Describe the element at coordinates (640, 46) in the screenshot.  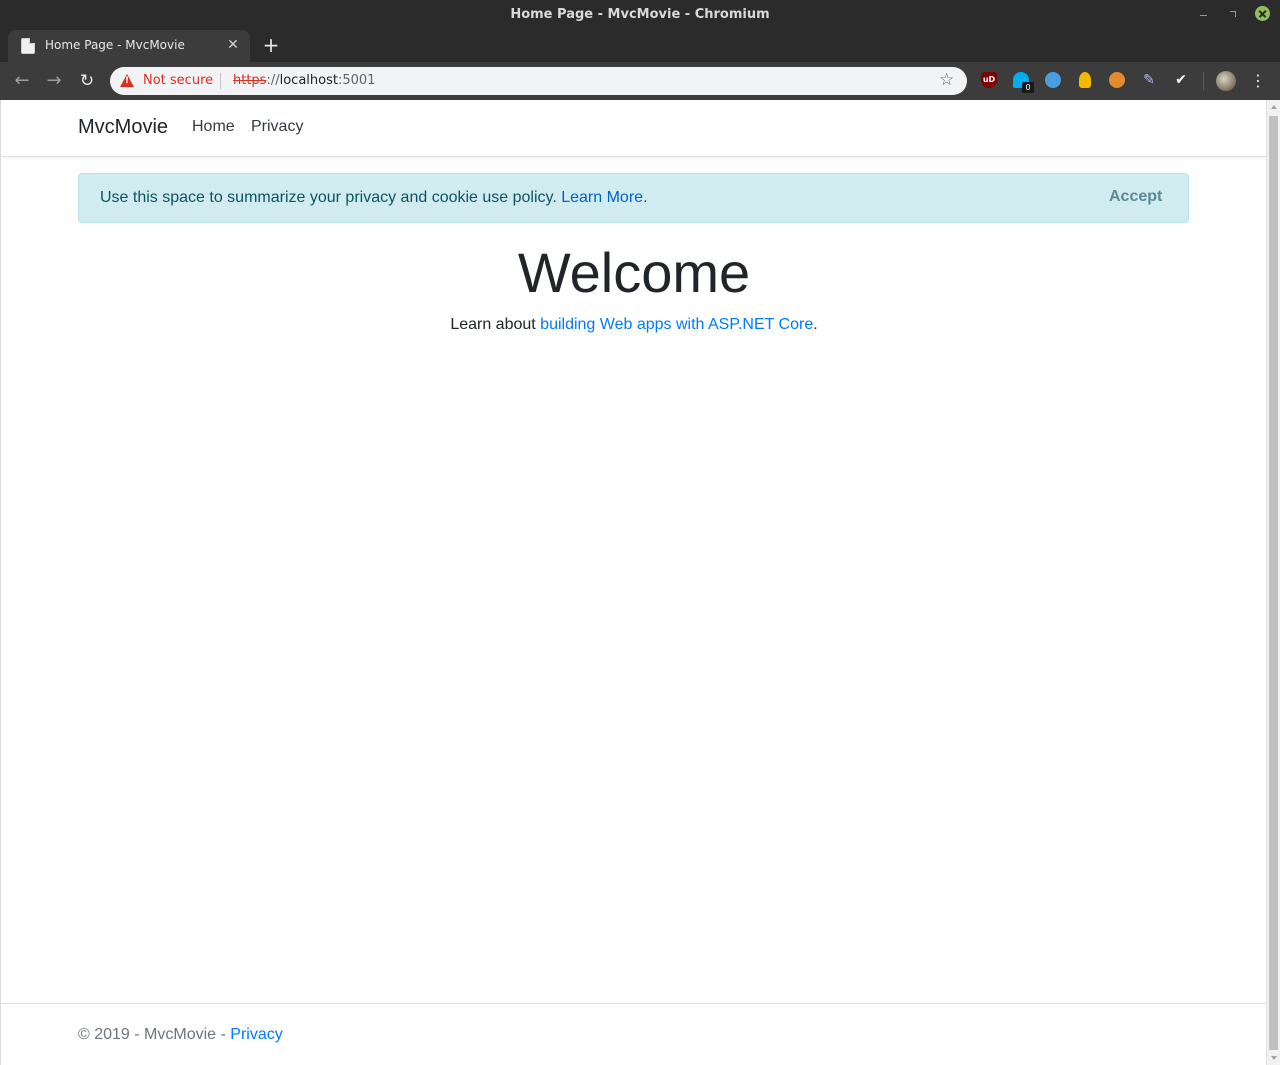
I see `tab-strip: Home Page - MvcMovie ✕ +` at that location.